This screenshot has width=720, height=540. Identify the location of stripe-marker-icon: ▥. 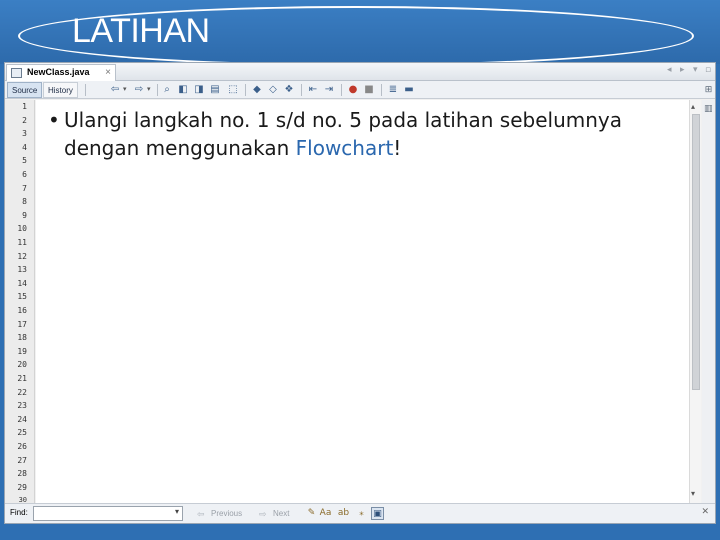
(708, 109).